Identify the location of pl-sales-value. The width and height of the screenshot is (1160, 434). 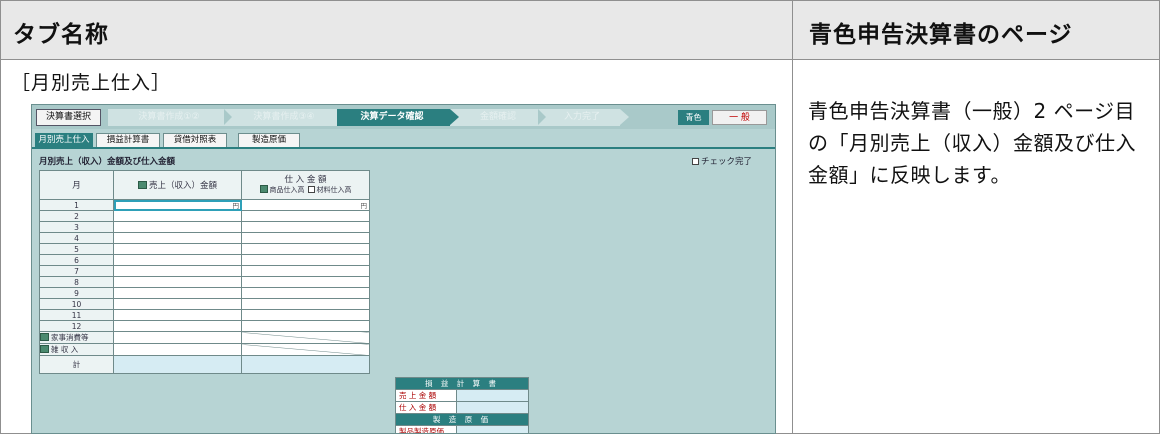
(492, 395).